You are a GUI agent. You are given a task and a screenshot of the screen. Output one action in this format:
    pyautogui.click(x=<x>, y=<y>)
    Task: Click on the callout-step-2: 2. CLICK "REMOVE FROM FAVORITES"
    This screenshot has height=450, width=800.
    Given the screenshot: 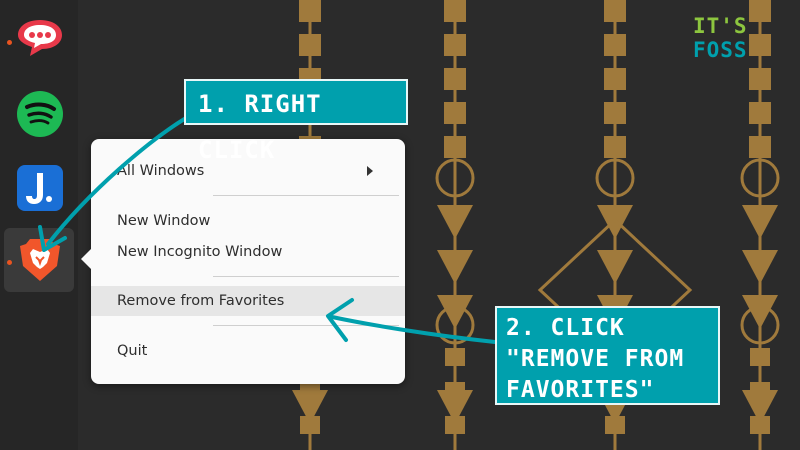 What is the action you would take?
    pyautogui.click(x=607, y=355)
    